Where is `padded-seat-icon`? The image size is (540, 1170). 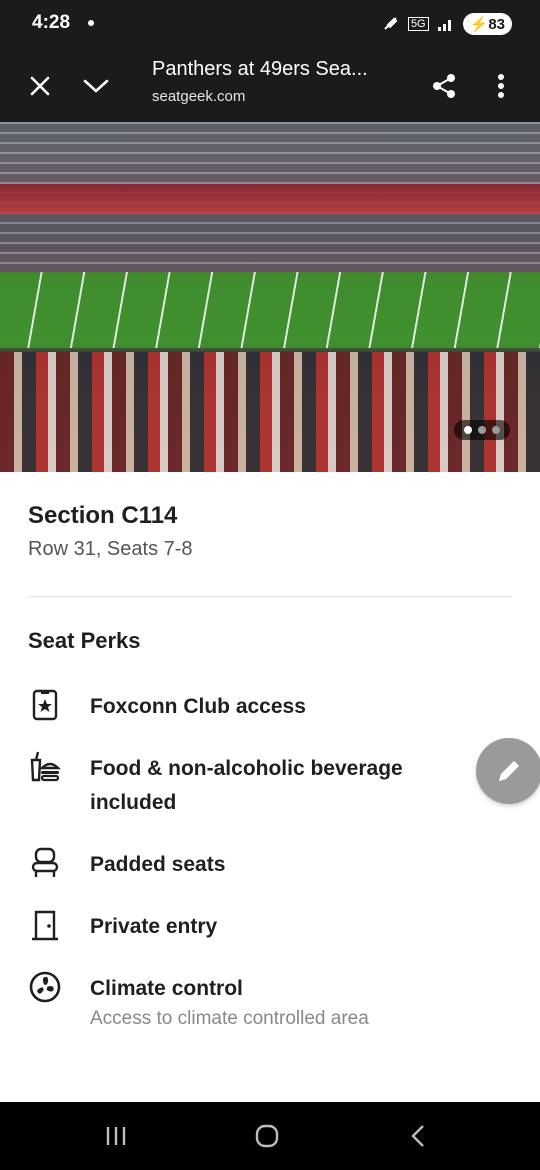 padded-seat-icon is located at coordinates (45, 862).